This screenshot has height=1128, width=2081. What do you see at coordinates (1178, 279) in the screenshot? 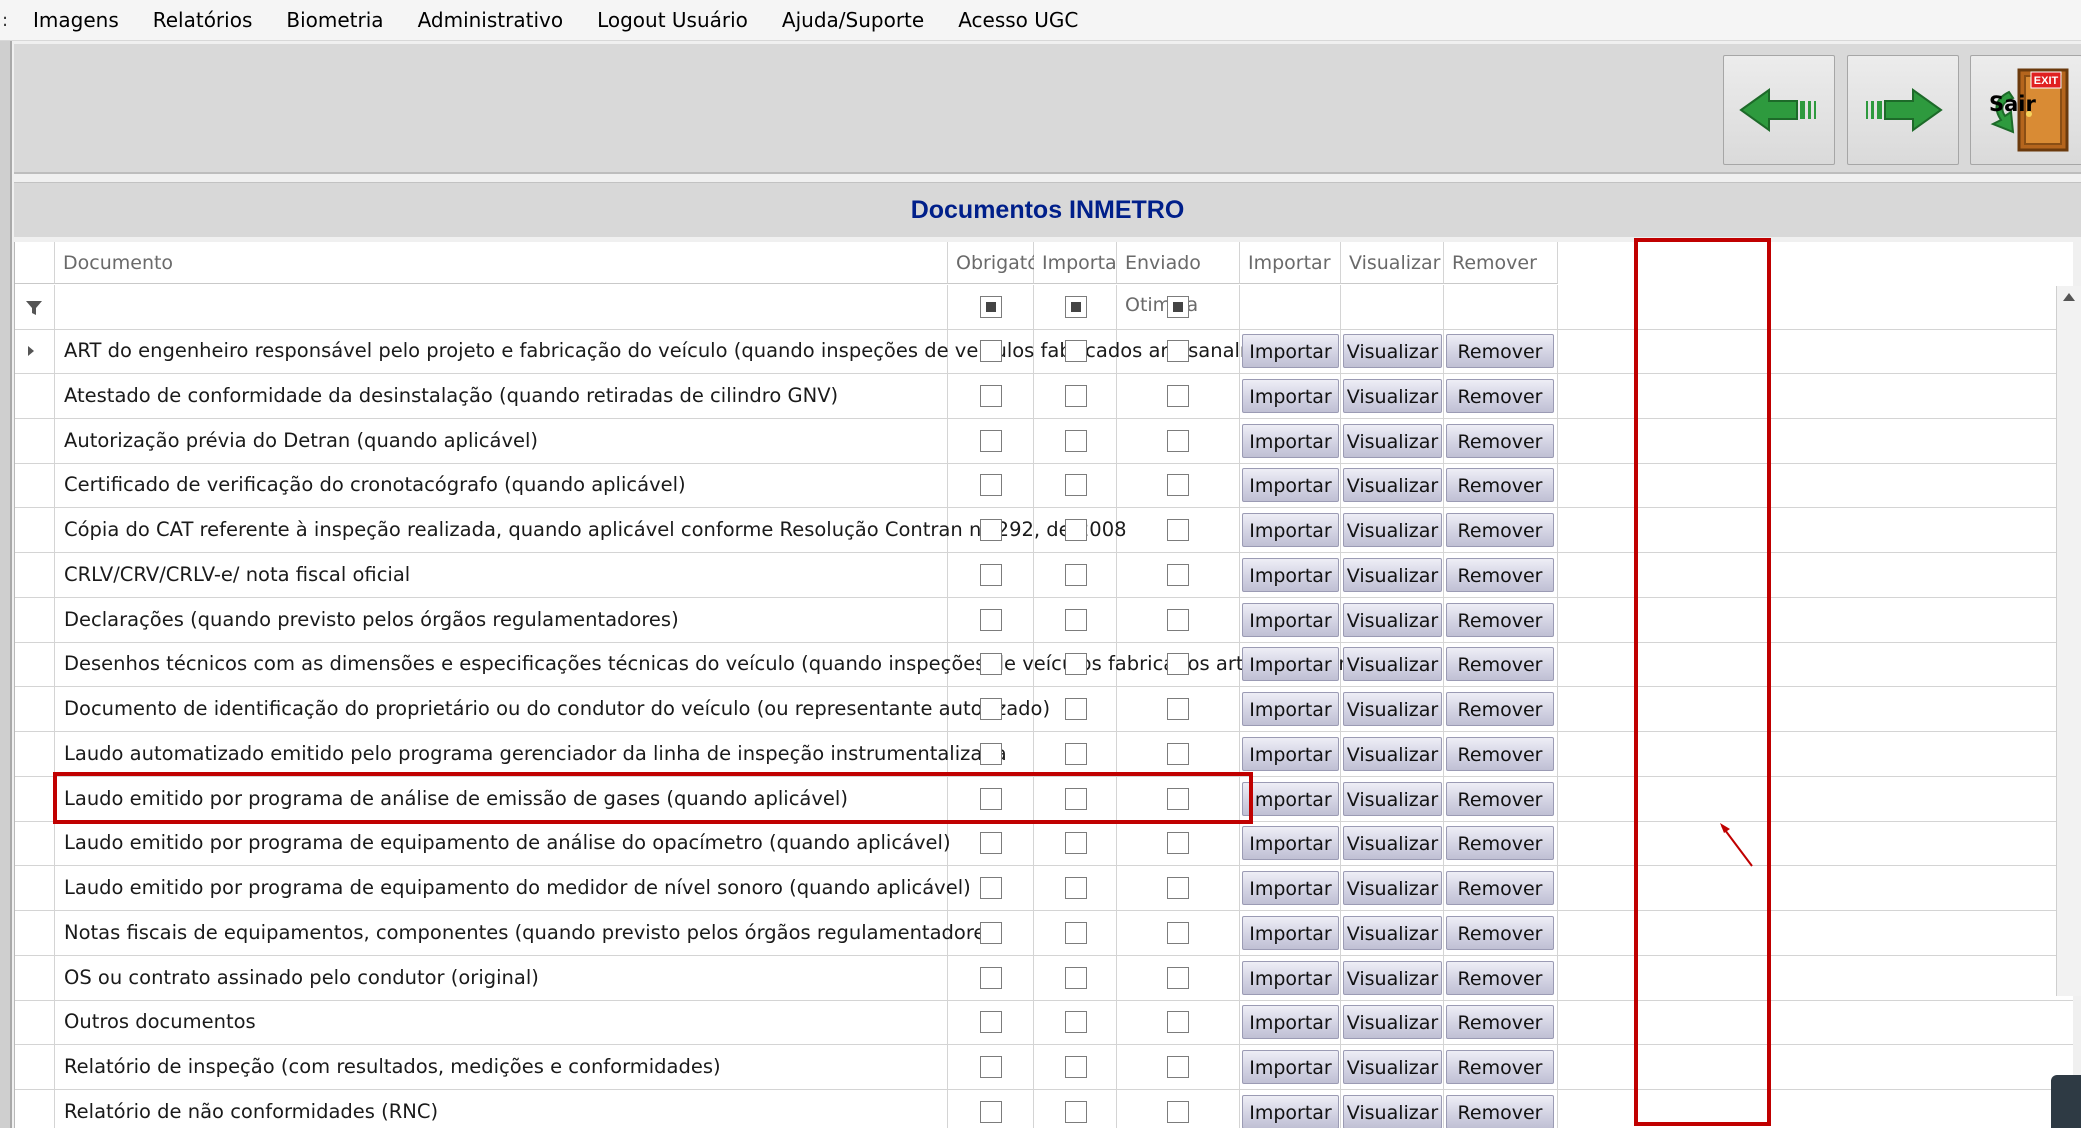
I see `column-header-enviado-otimiza: Enviado Otimiza` at bounding box center [1178, 279].